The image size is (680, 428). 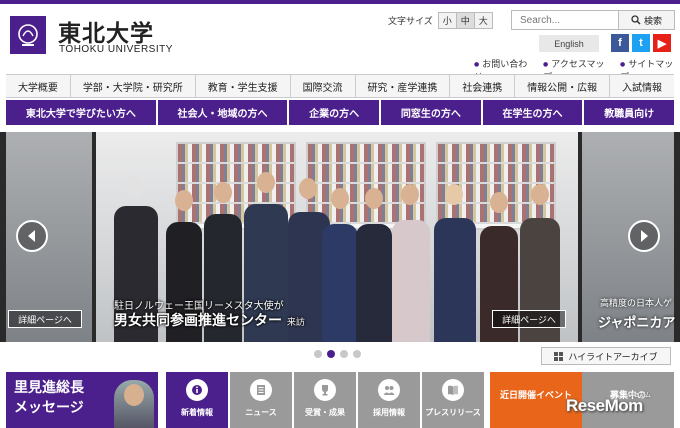 I want to click on chevron-right-icon, so click(x=644, y=236).